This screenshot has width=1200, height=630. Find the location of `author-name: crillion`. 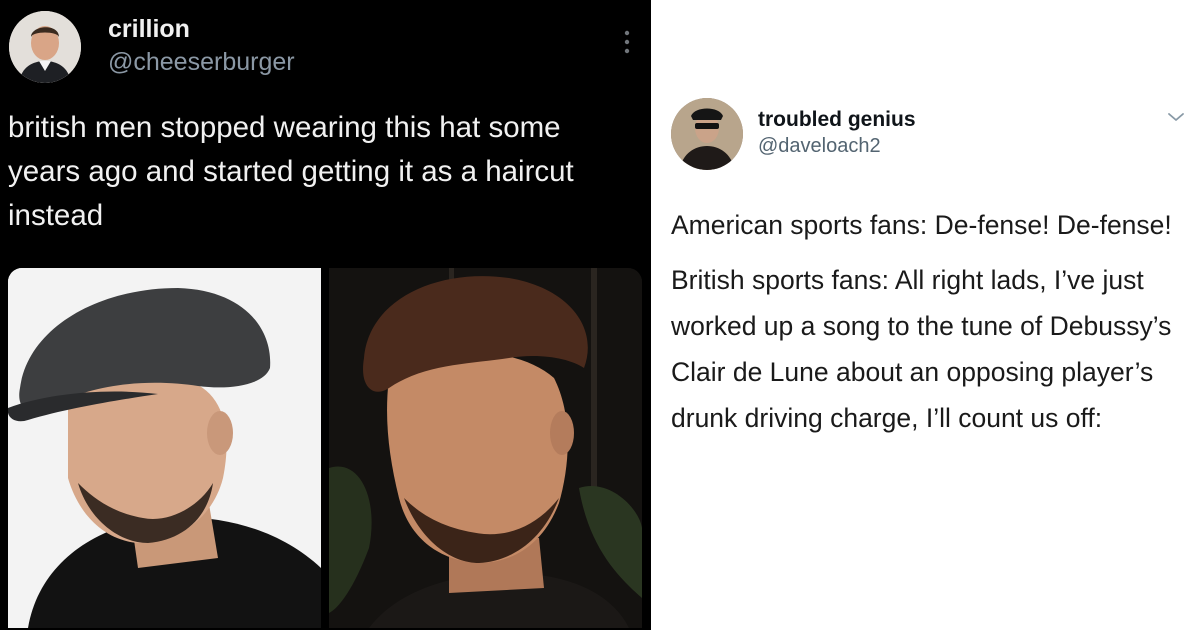

author-name: crillion is located at coordinates (201, 29).